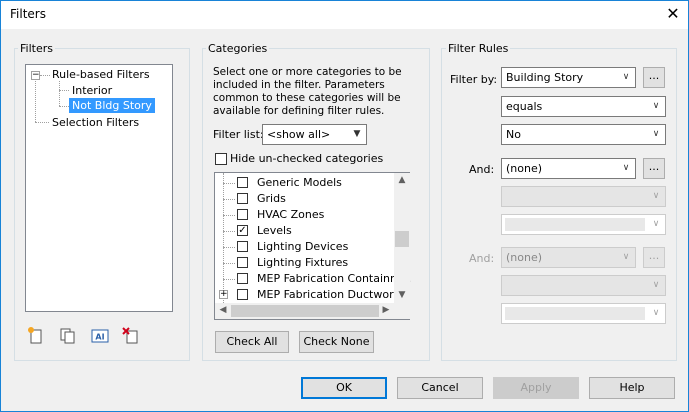 This screenshot has height=412, width=689. I want to click on tree-expand-icon: +, so click(223, 294).